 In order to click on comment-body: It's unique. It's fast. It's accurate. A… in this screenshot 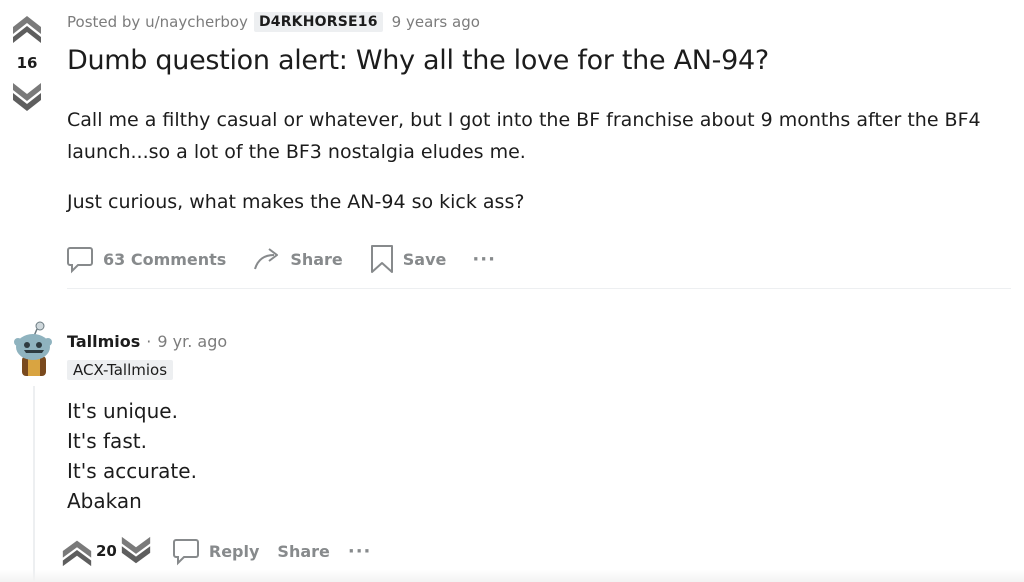, I will do `click(132, 456)`.